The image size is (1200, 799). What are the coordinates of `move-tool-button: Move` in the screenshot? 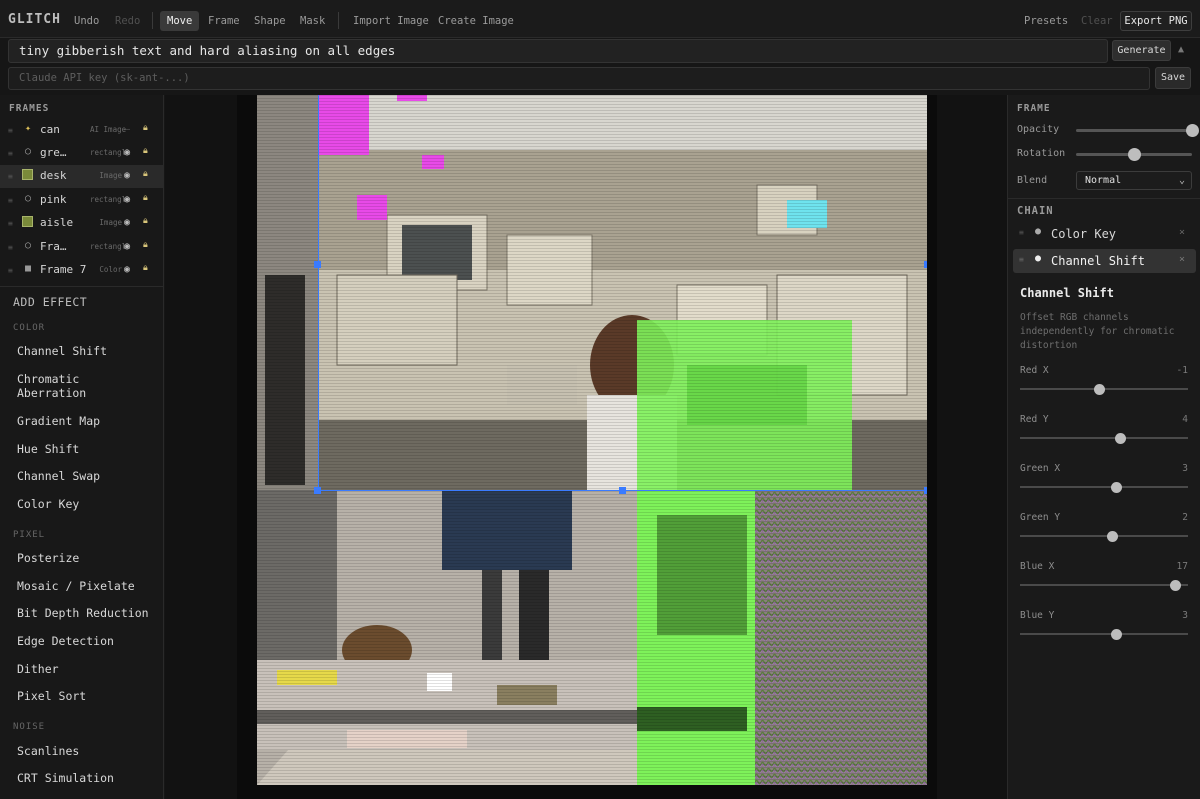 It's located at (180, 21).